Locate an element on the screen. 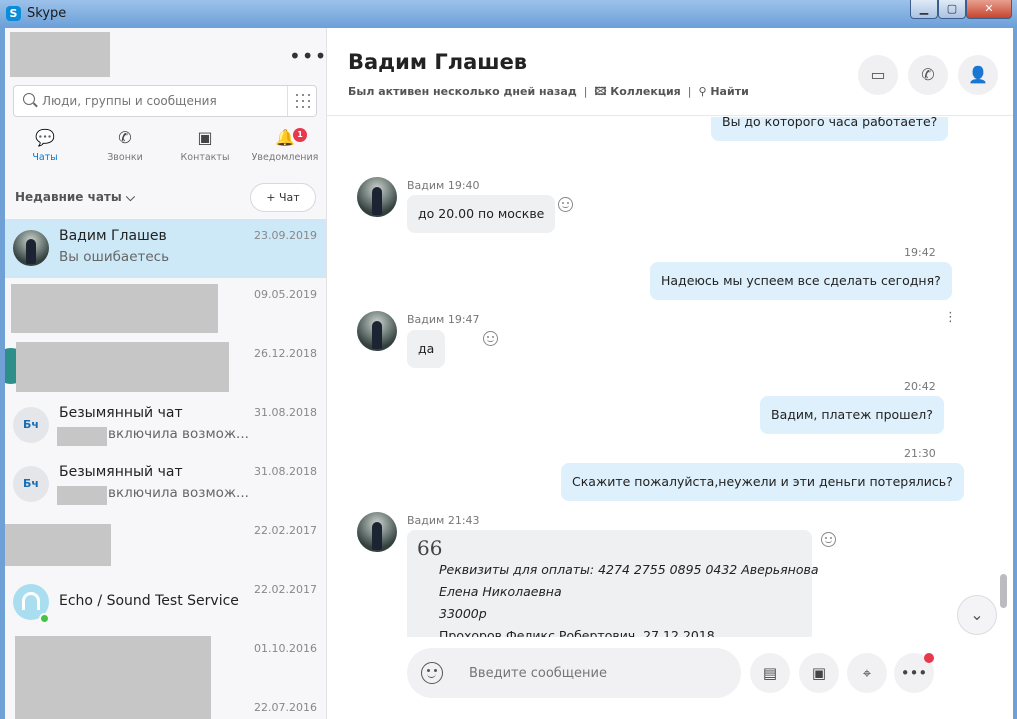 Image resolution: width=1017 pixels, height=719 pixels. conversation-date: 09.05.2019 is located at coordinates (285, 294).